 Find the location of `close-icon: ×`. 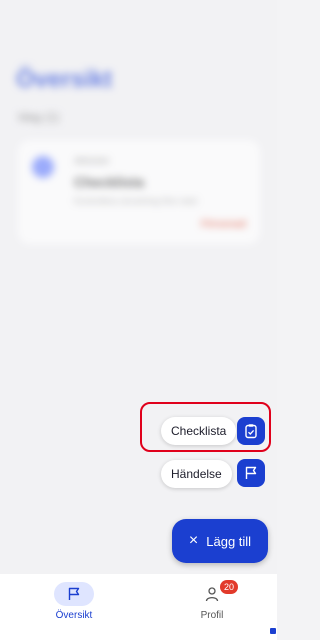

close-icon: × is located at coordinates (193, 540).